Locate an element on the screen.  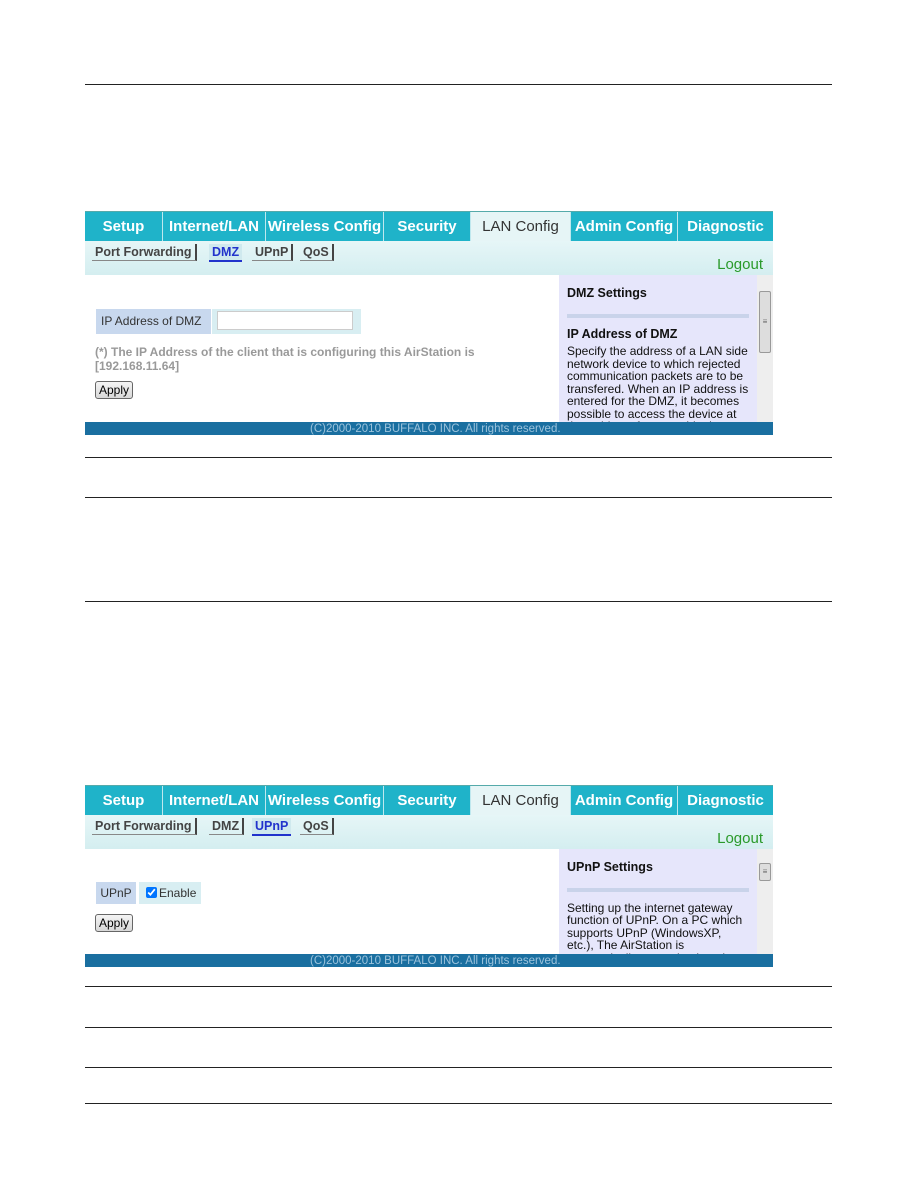
dmz-ip-label: IP Address of DMZ is located at coordinates (153, 321).